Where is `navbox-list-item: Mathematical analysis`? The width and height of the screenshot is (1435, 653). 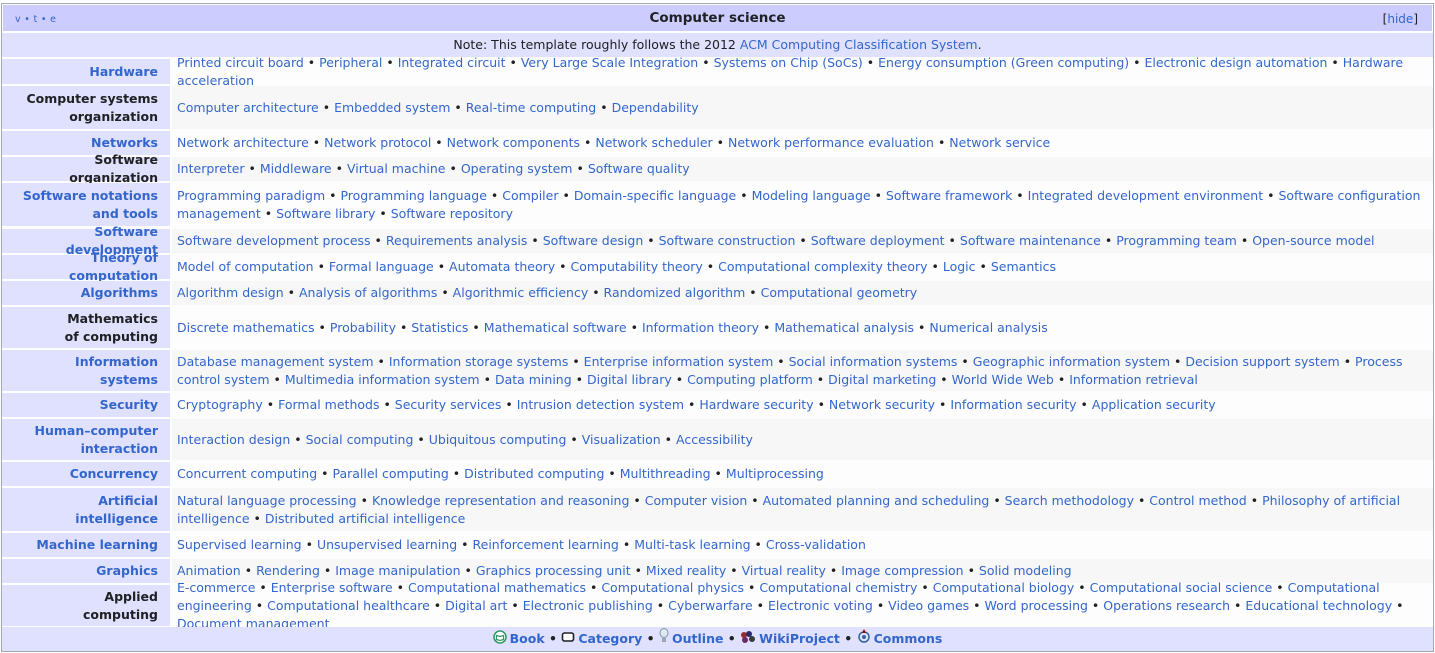 navbox-list-item: Mathematical analysis is located at coordinates (844, 327).